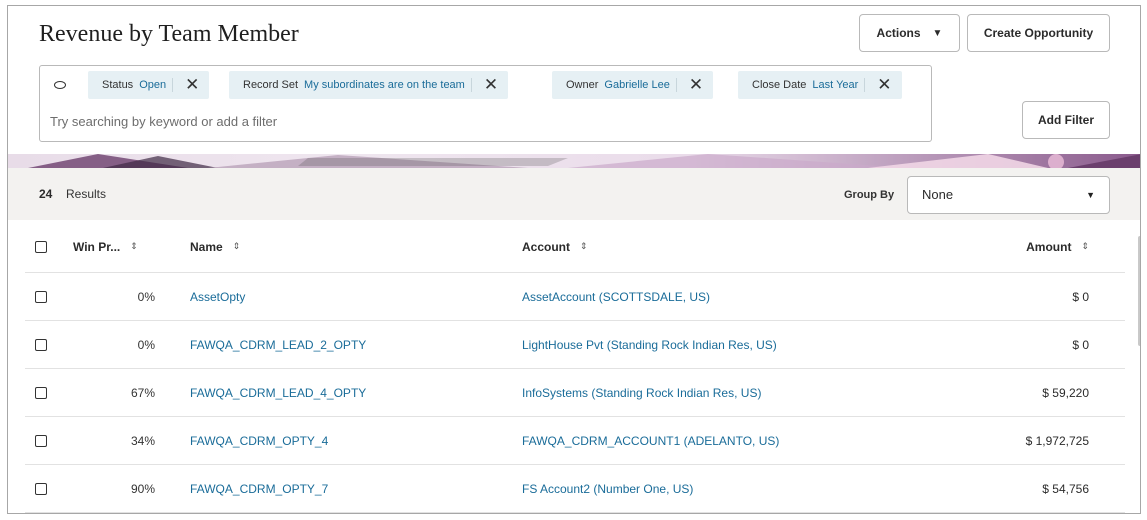  Describe the element at coordinates (1065, 392) in the screenshot. I see `amount-cell: $ 59,220` at that location.